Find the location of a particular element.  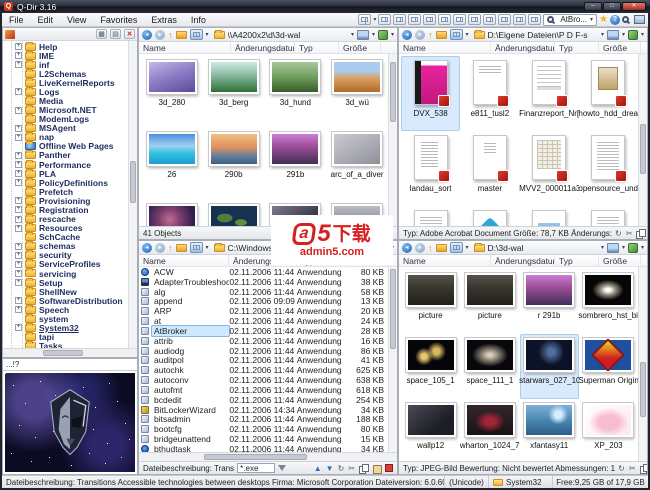

file-row: at 02.11.2006 11:44 Anwendung 24 KB is located at coordinates (263, 321).